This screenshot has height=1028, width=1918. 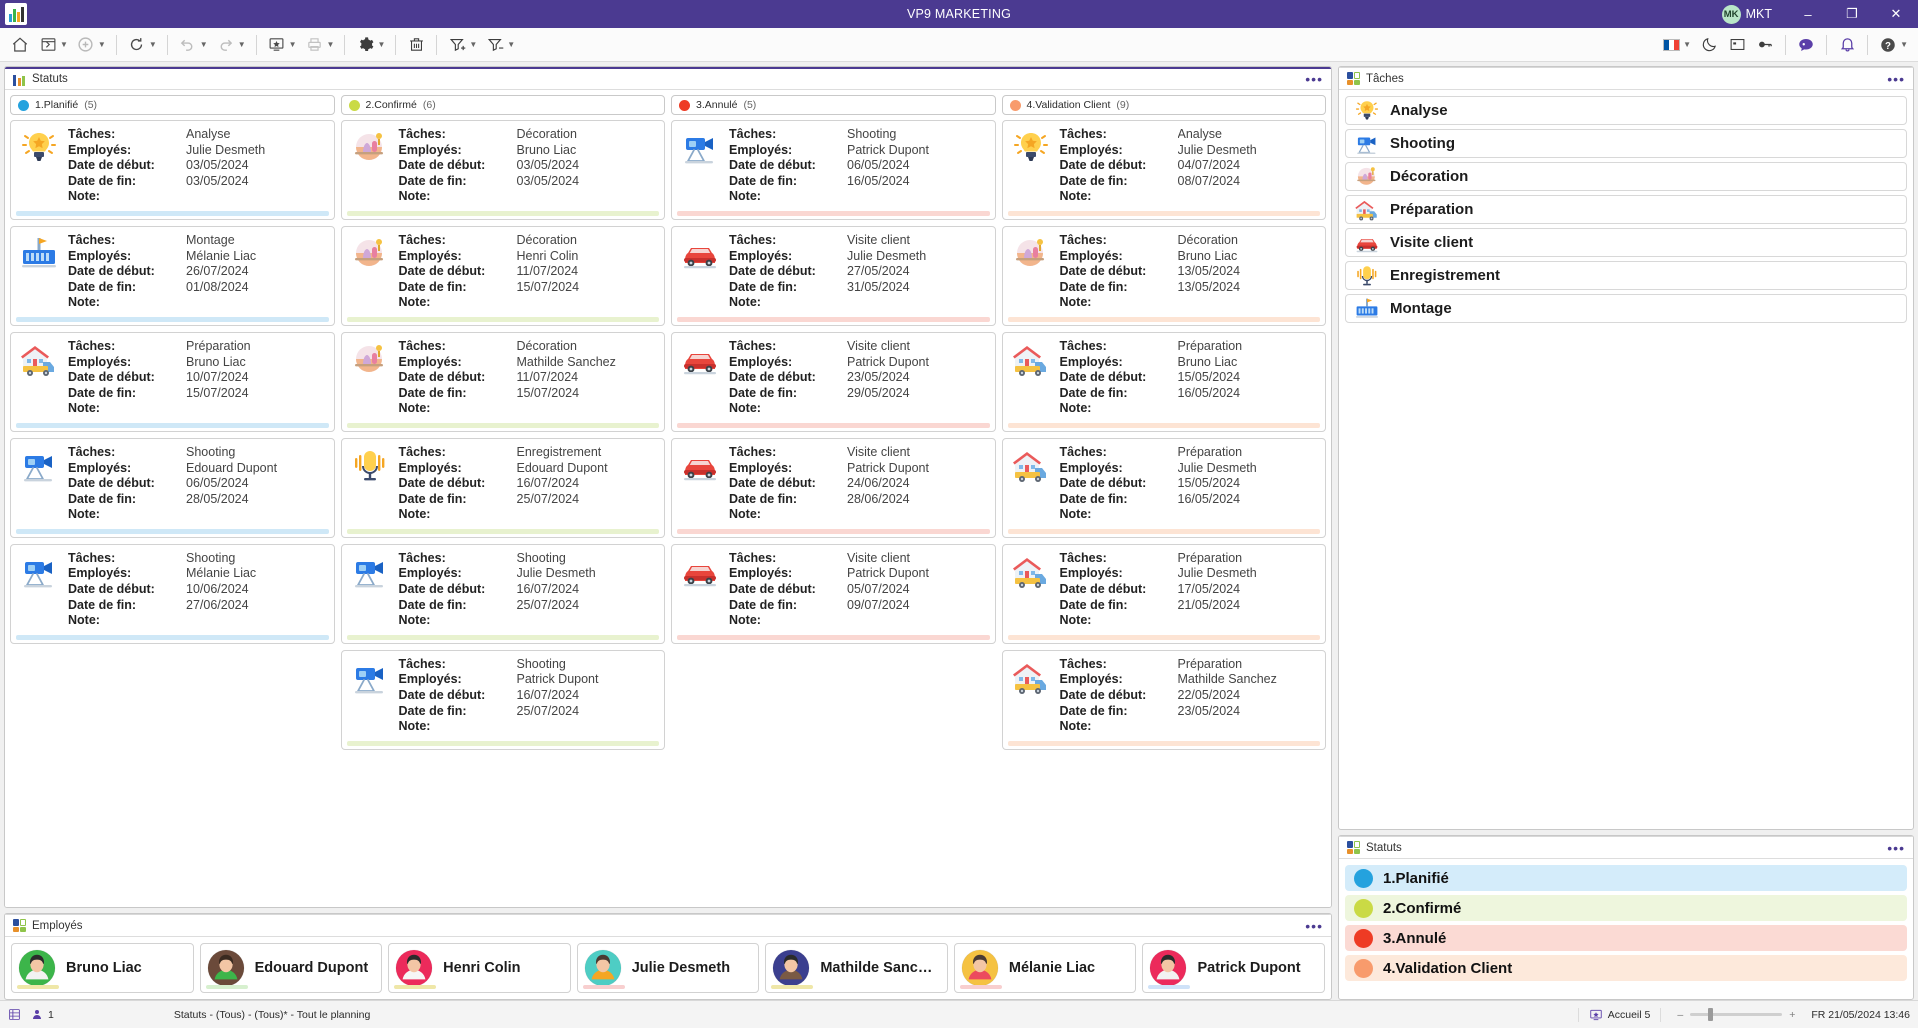 What do you see at coordinates (1709, 45) in the screenshot?
I see `dark-mode-button` at bounding box center [1709, 45].